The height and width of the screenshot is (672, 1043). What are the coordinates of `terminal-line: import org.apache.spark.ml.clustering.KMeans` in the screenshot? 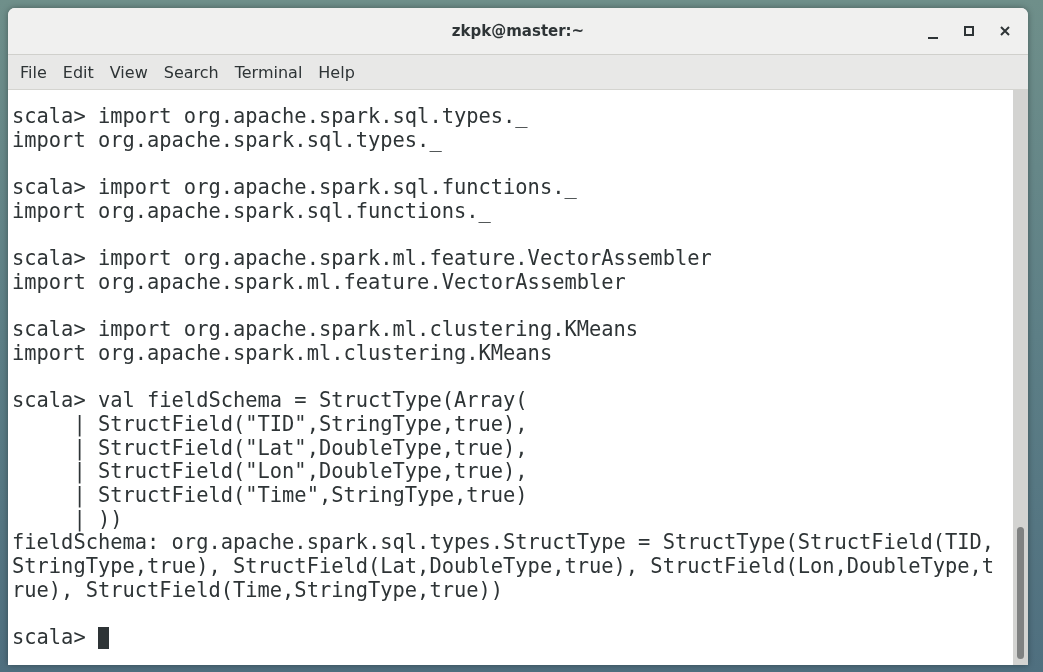 It's located at (282, 353).